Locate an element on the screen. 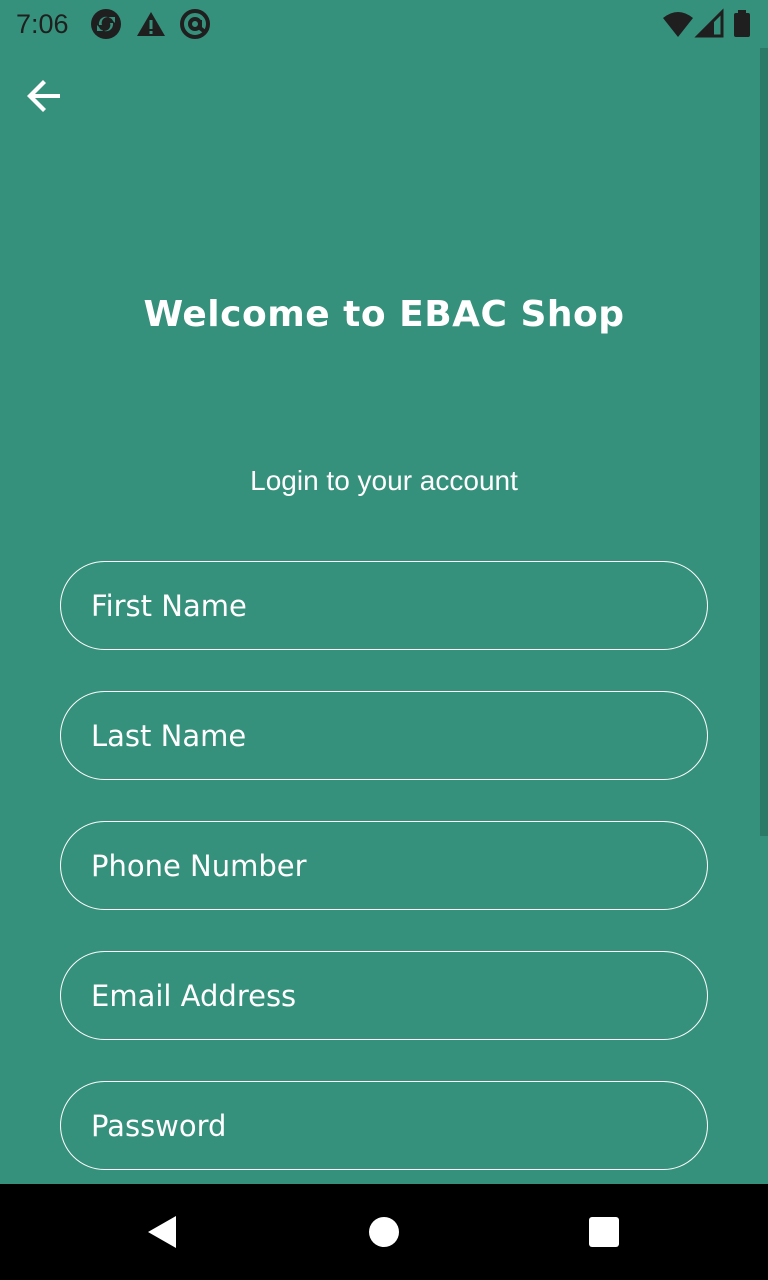  sync-app-icon is located at coordinates (106, 24).